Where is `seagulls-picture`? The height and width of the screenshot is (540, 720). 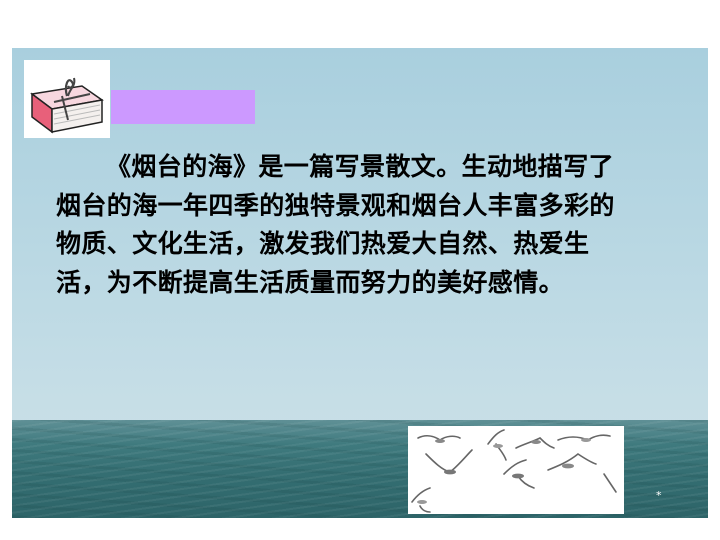
seagulls-picture is located at coordinates (516, 470).